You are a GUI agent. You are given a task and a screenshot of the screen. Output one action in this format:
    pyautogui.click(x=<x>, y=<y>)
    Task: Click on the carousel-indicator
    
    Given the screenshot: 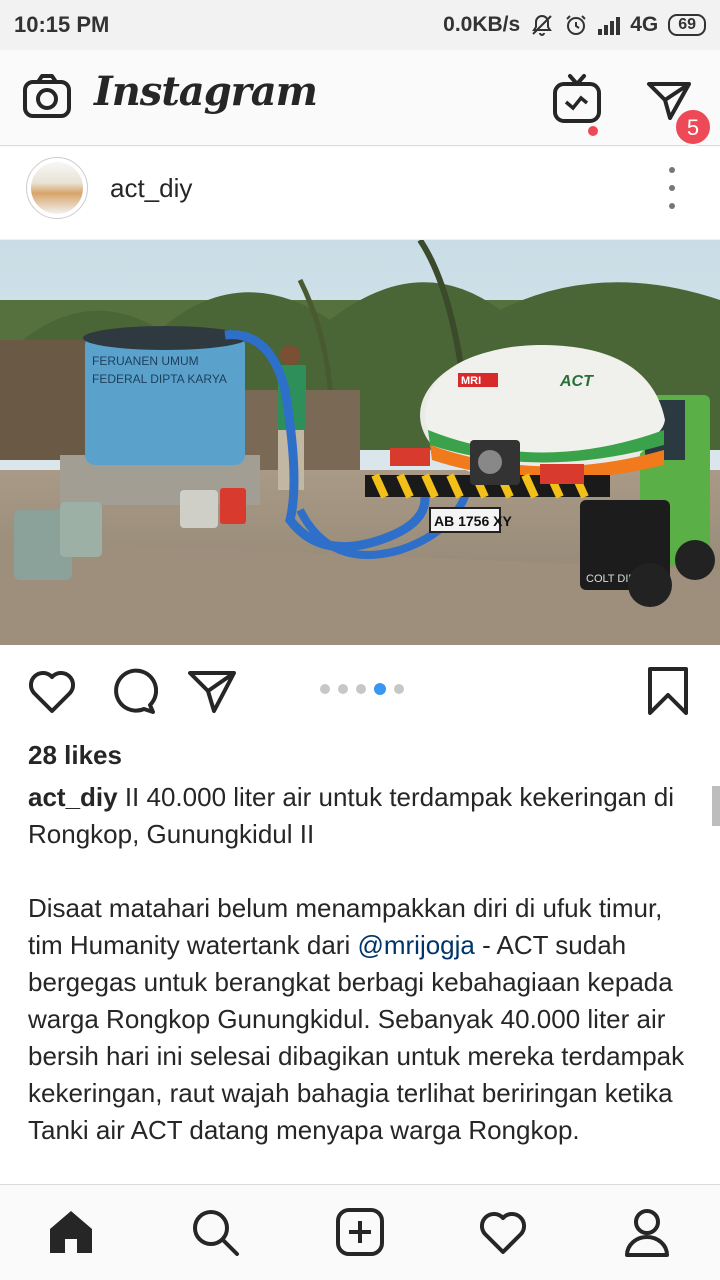 What is the action you would take?
    pyautogui.click(x=362, y=689)
    